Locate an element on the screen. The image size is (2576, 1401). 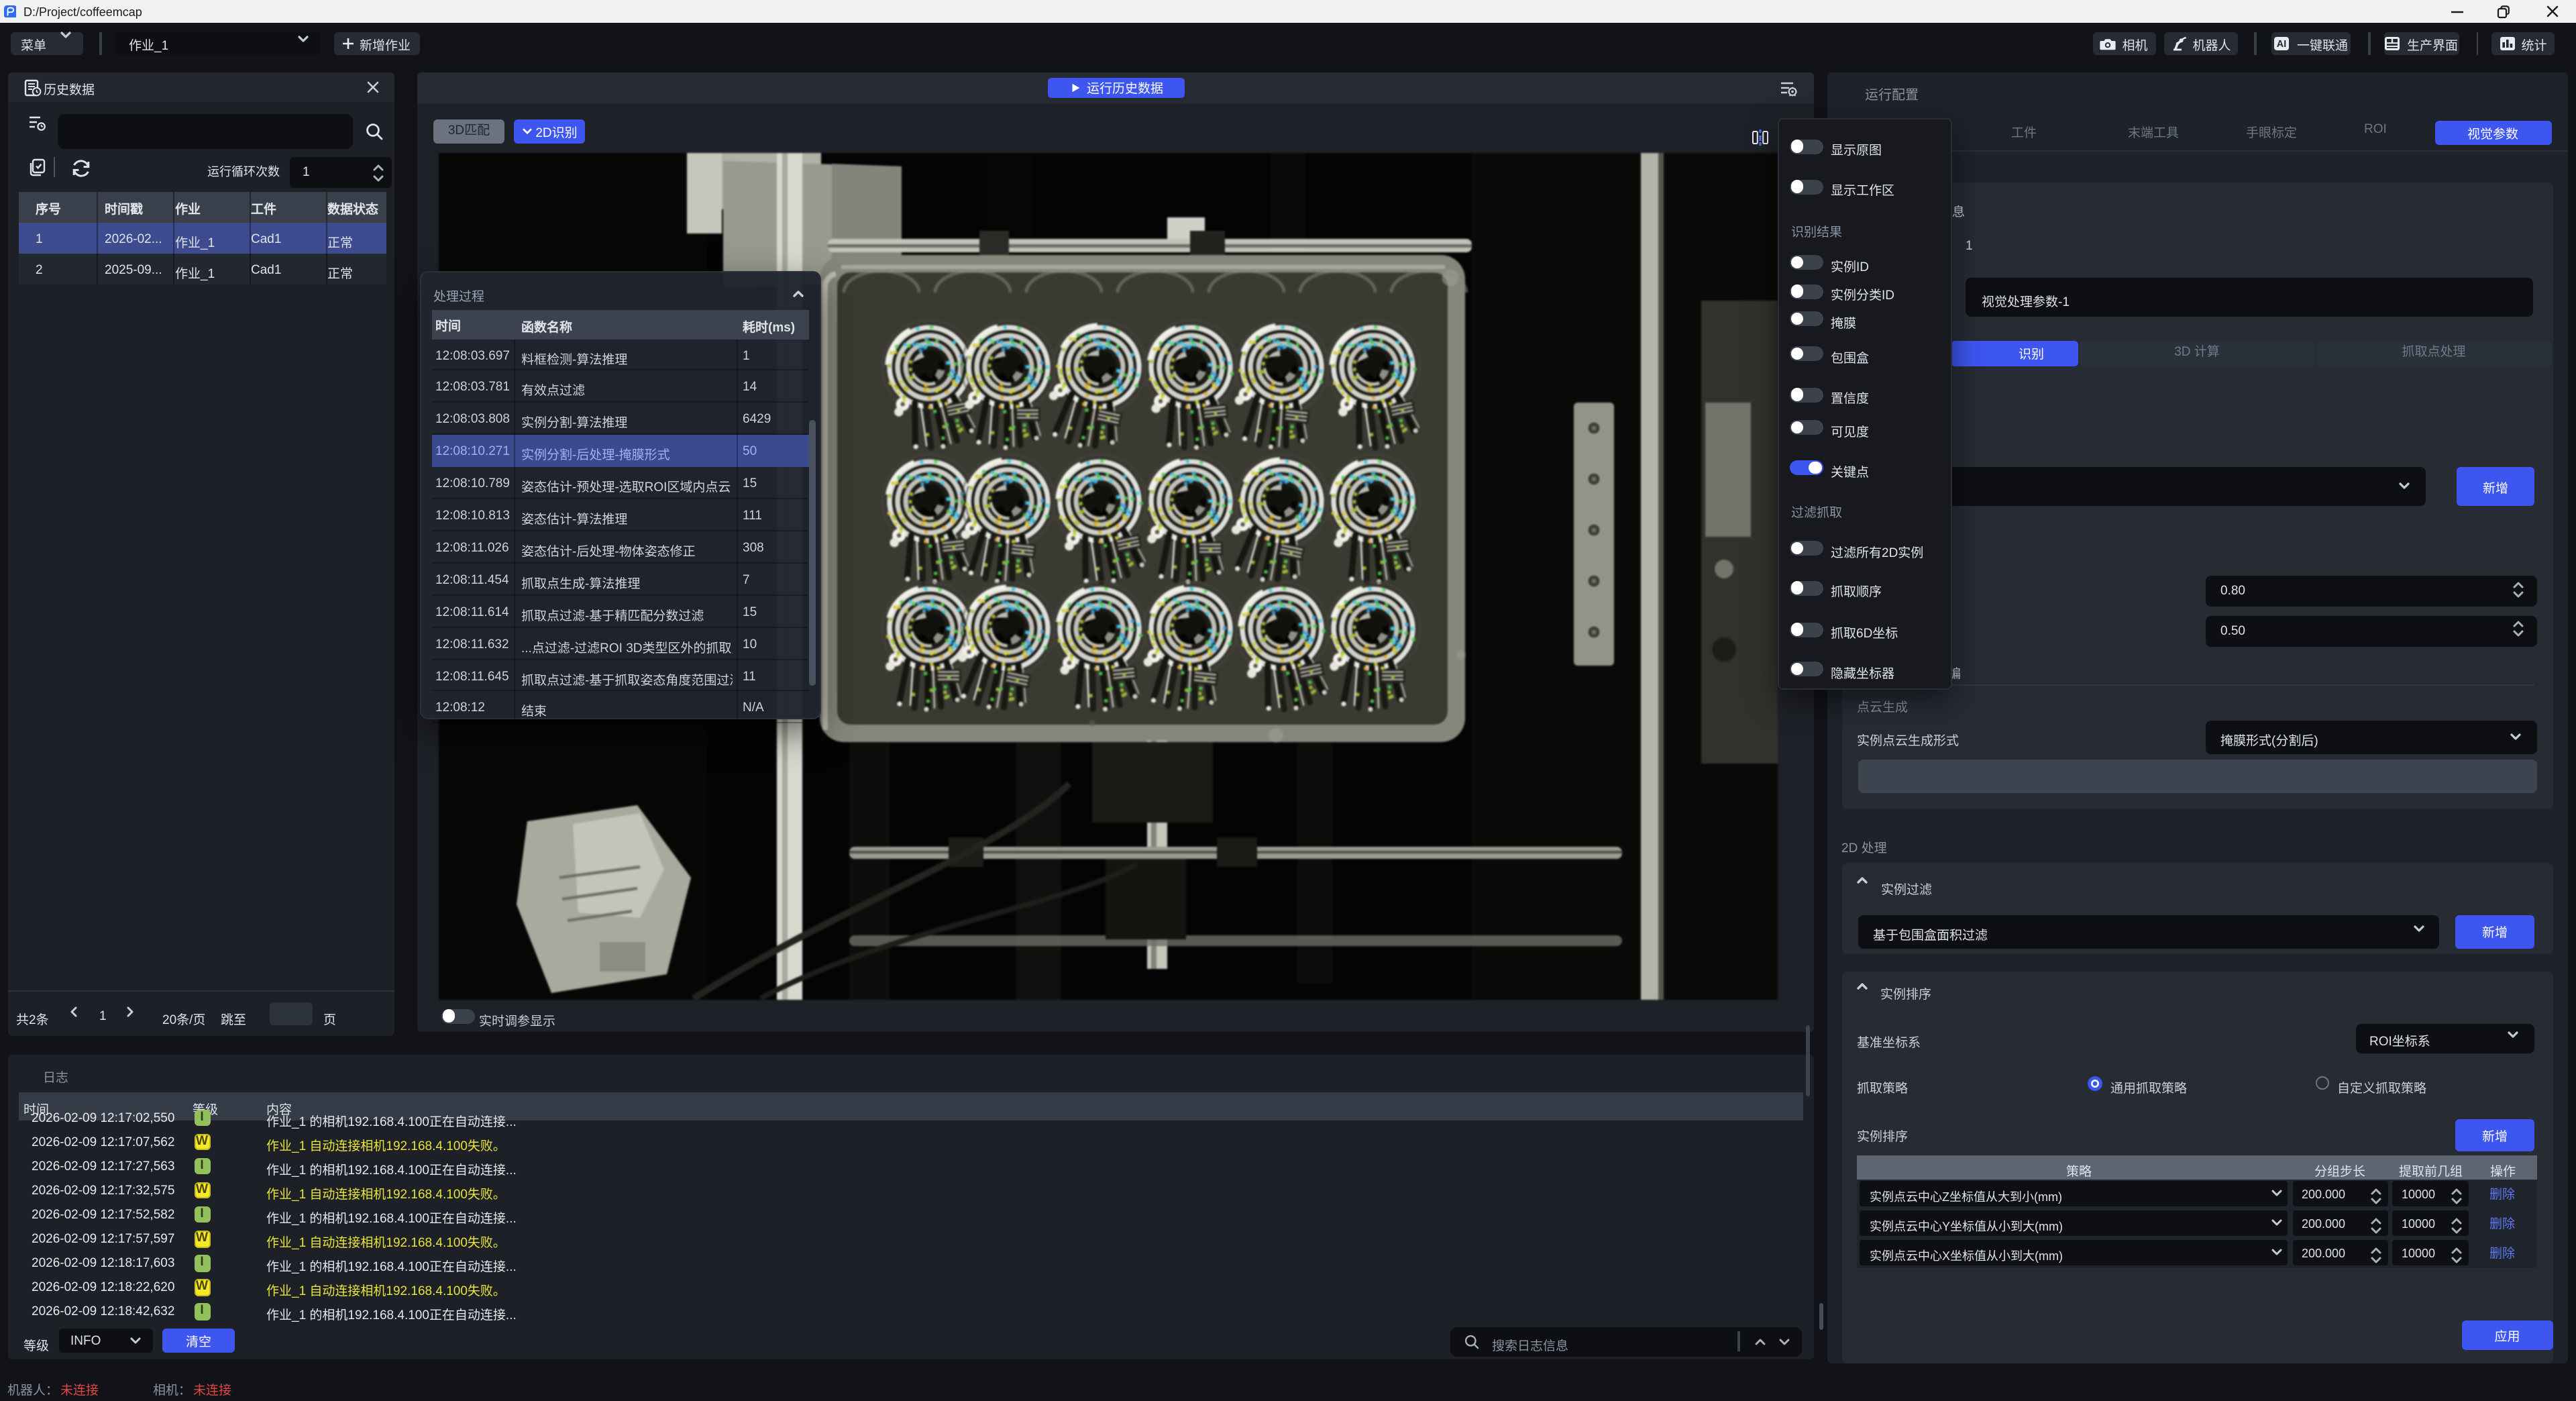
svg-text: AI is located at coordinates (2282, 44).